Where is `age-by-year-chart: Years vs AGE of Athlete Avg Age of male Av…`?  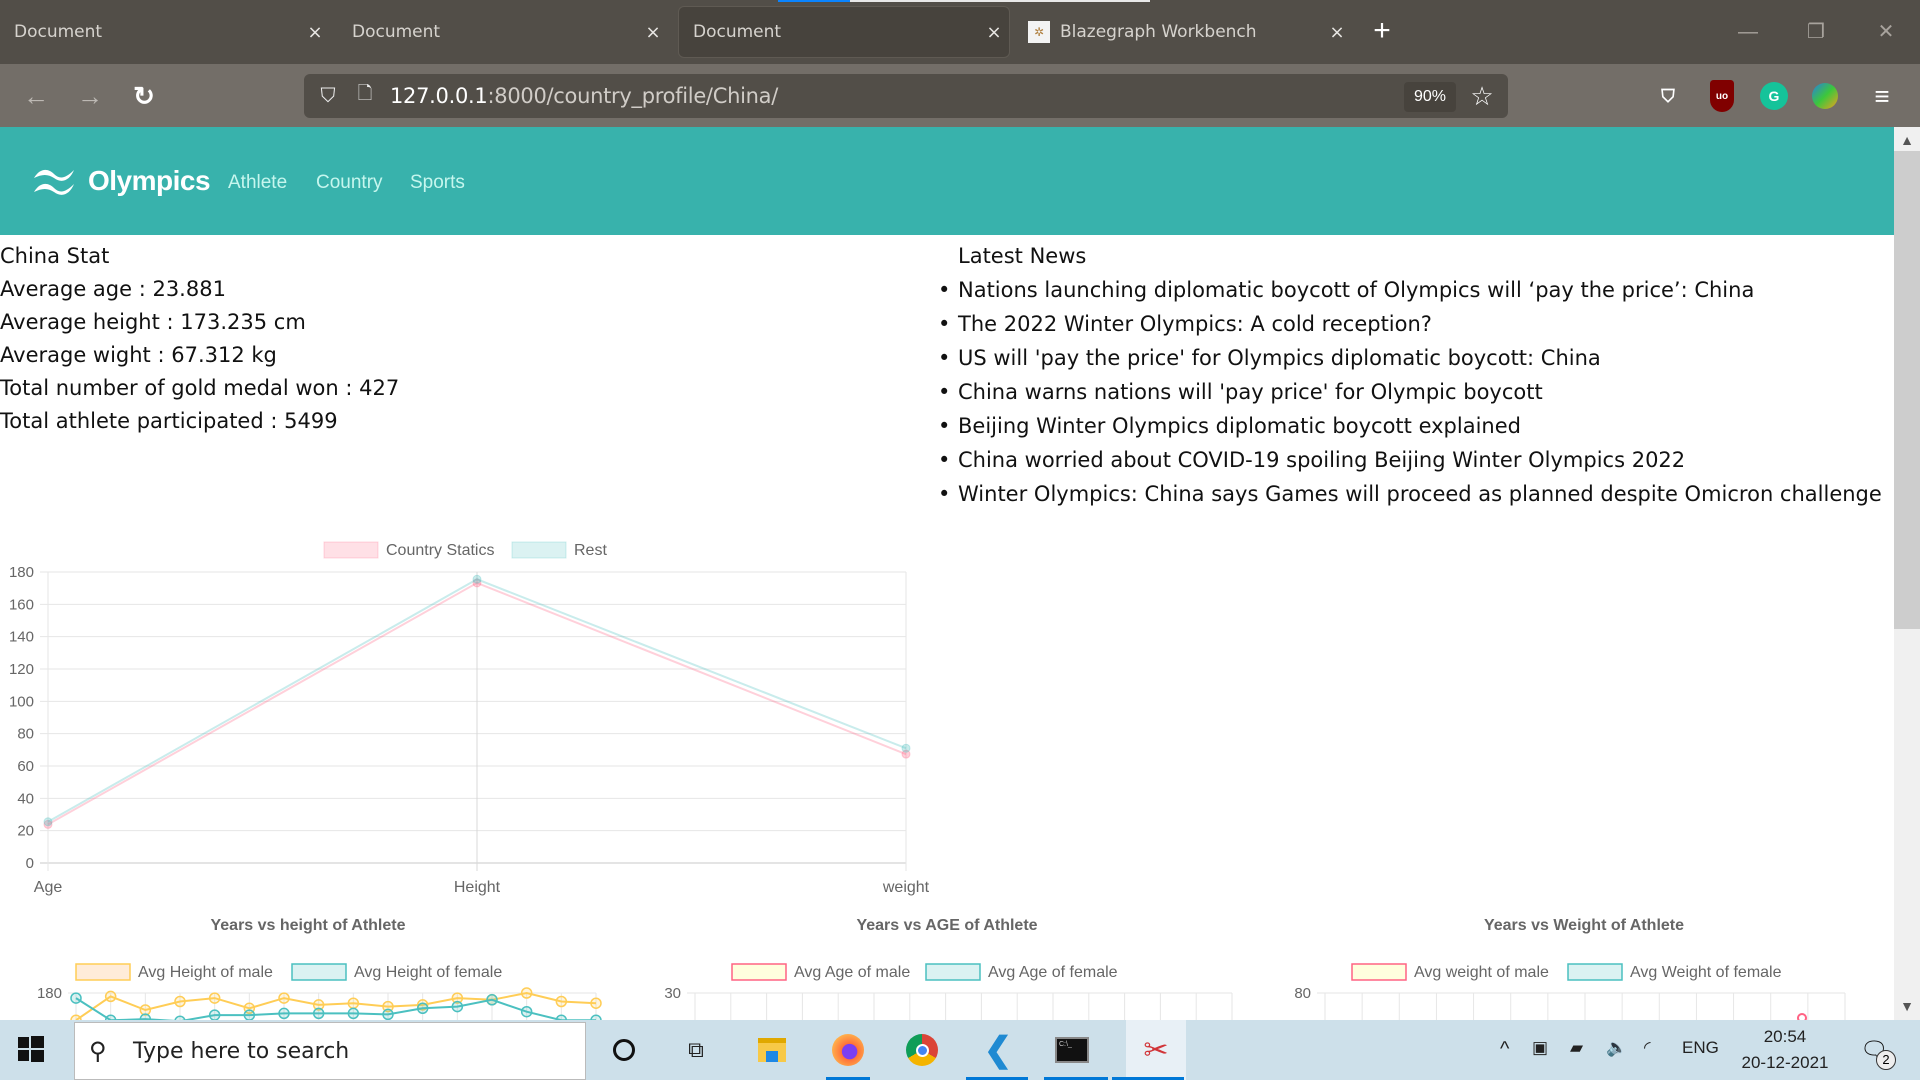
age-by-year-chart: Years vs AGE of Athlete Avg Age of male Av… is located at coordinates (948, 968).